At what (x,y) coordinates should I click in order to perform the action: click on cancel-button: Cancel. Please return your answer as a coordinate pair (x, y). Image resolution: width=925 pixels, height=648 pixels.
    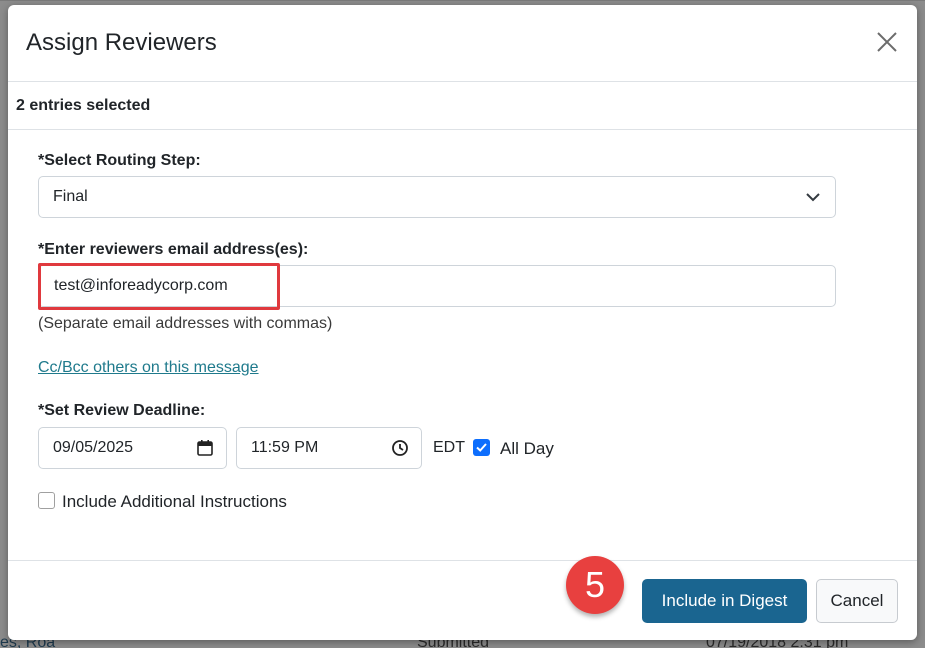
    Looking at the image, I should click on (857, 601).